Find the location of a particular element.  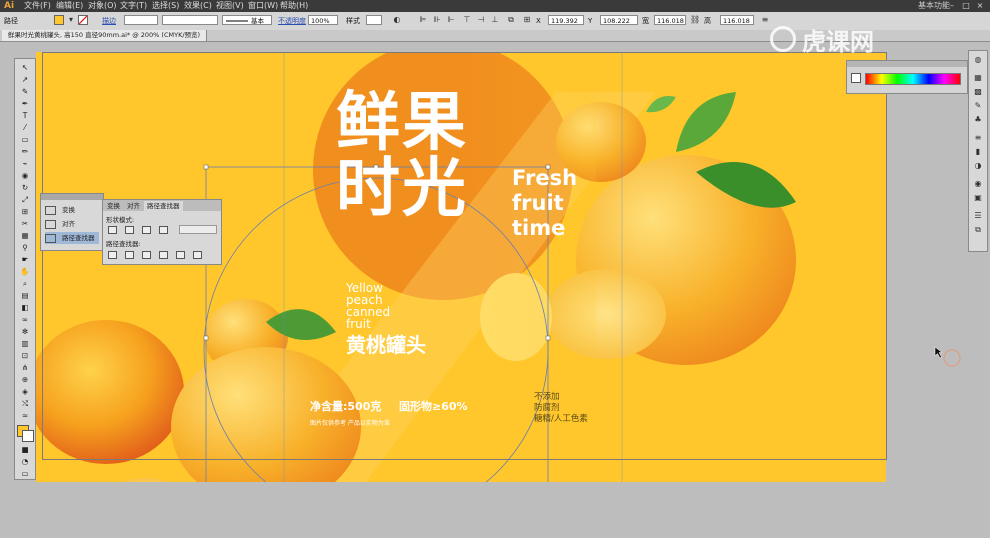

eyedropper-tool: ⚲ is located at coordinates (25, 247).